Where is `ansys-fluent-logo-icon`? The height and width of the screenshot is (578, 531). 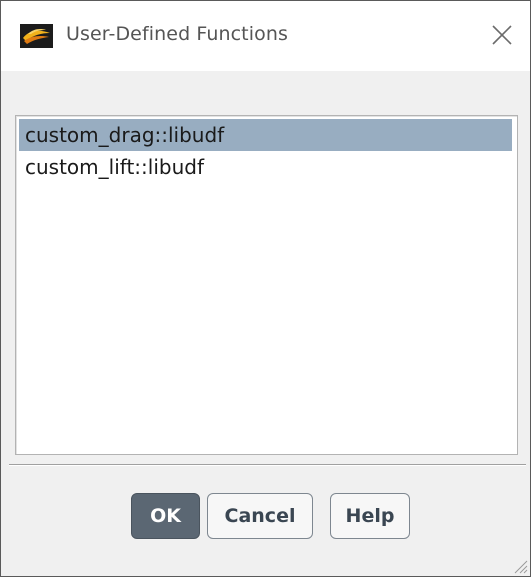
ansys-fluent-logo-icon is located at coordinates (36, 36).